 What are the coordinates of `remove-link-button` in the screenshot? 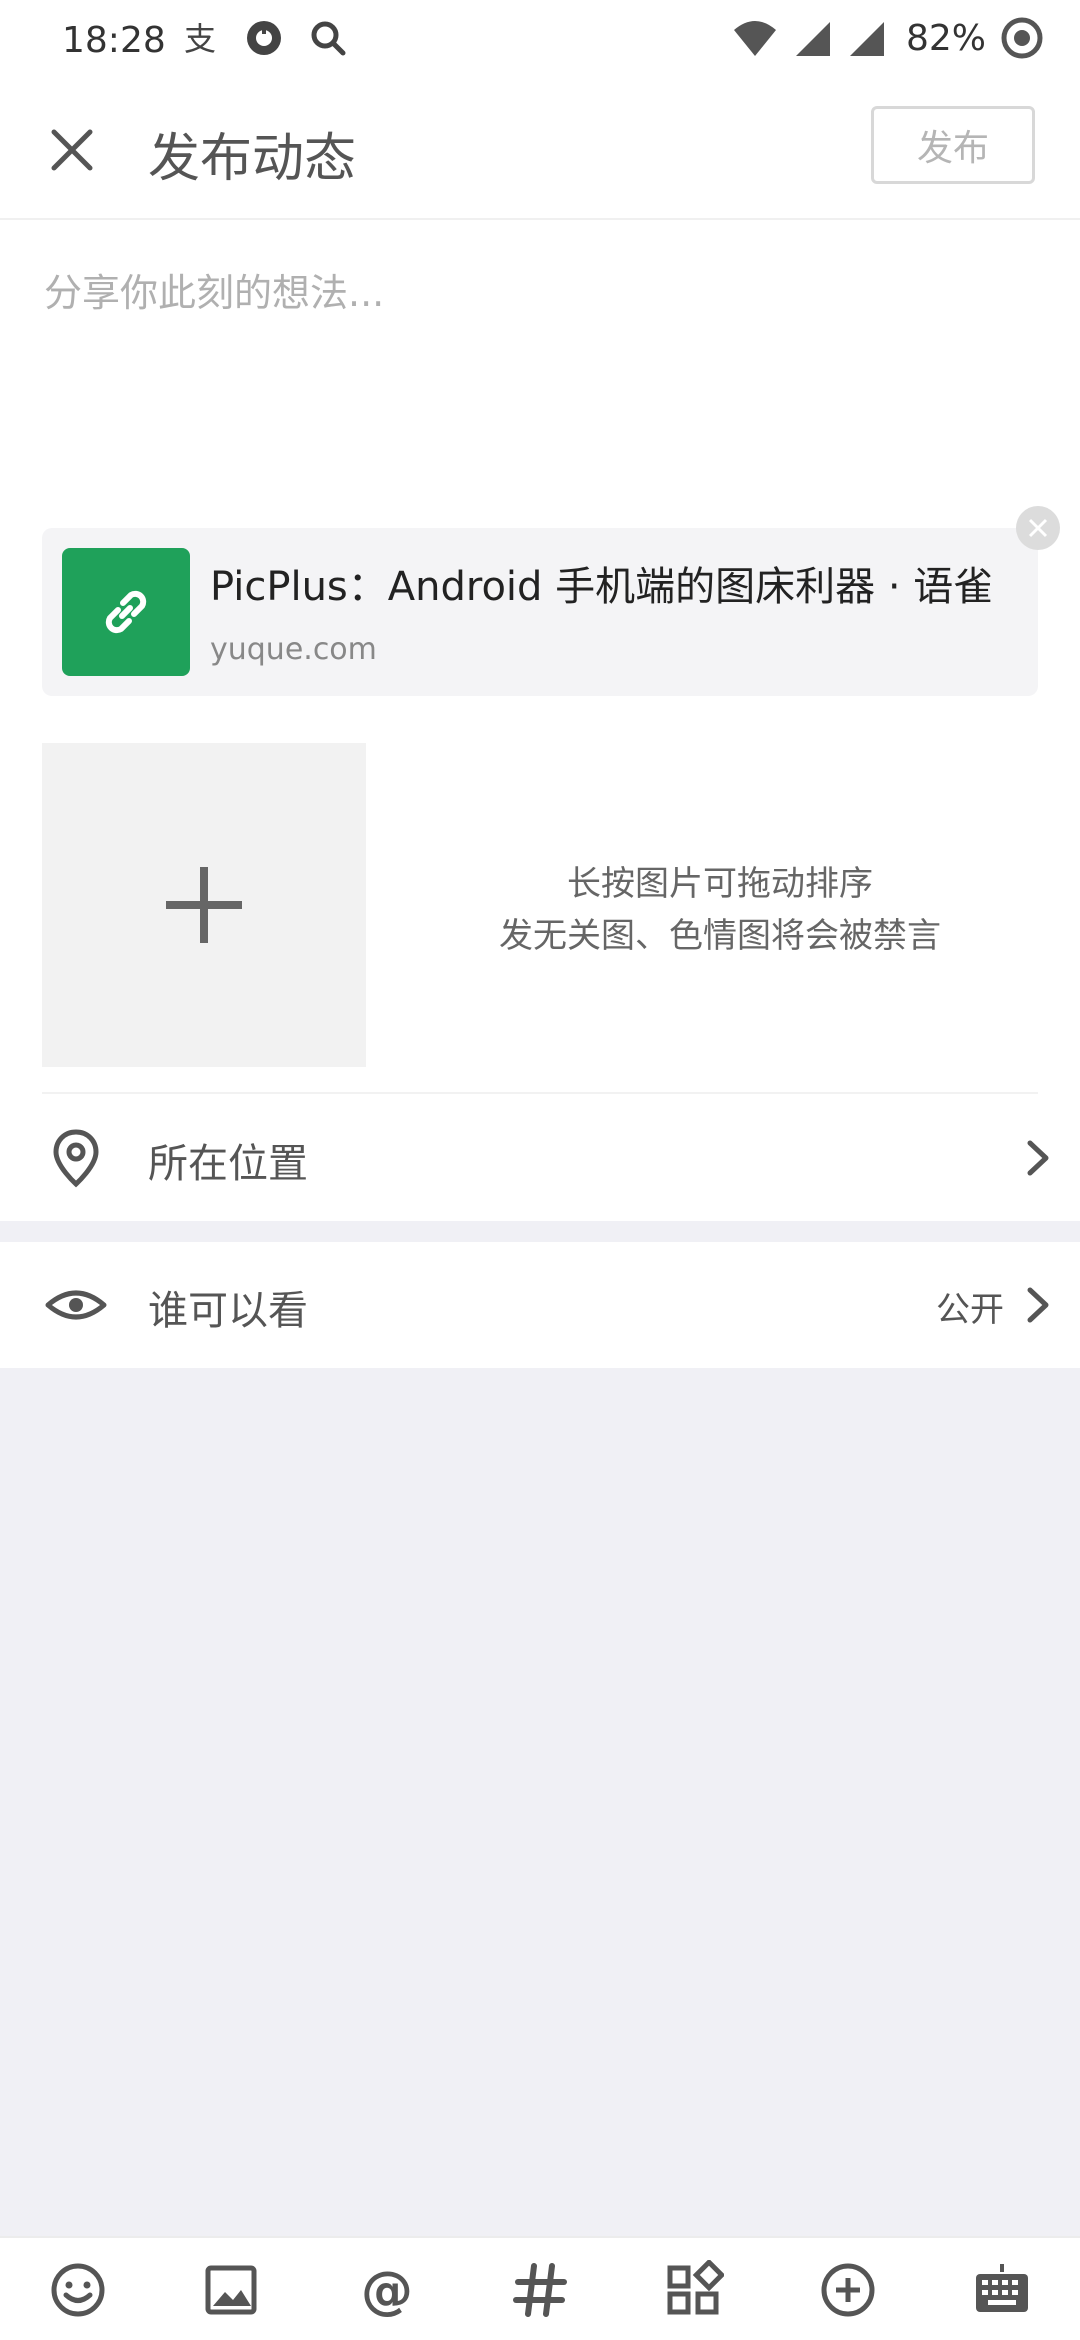 It's located at (1038, 528).